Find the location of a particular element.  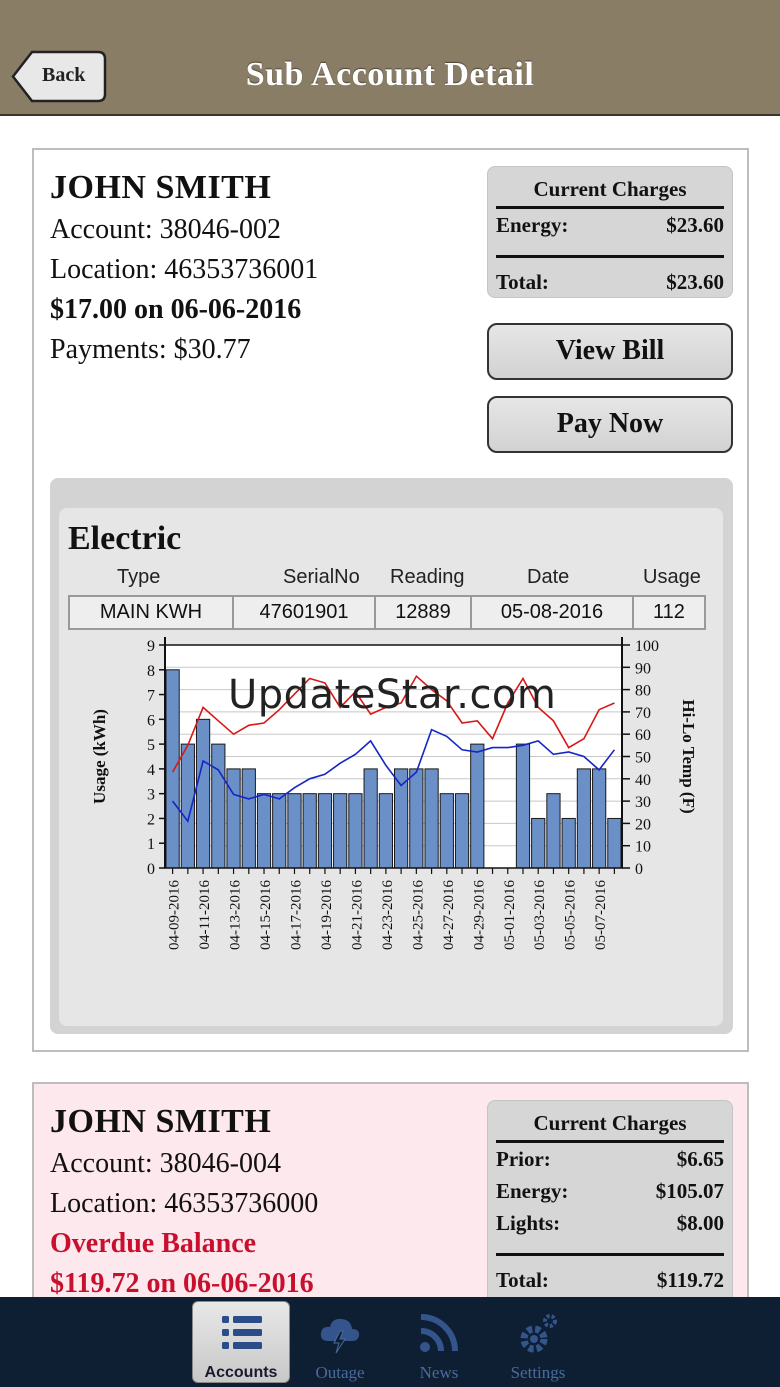

overdue-label: Overdue Balance is located at coordinates (153, 1243).